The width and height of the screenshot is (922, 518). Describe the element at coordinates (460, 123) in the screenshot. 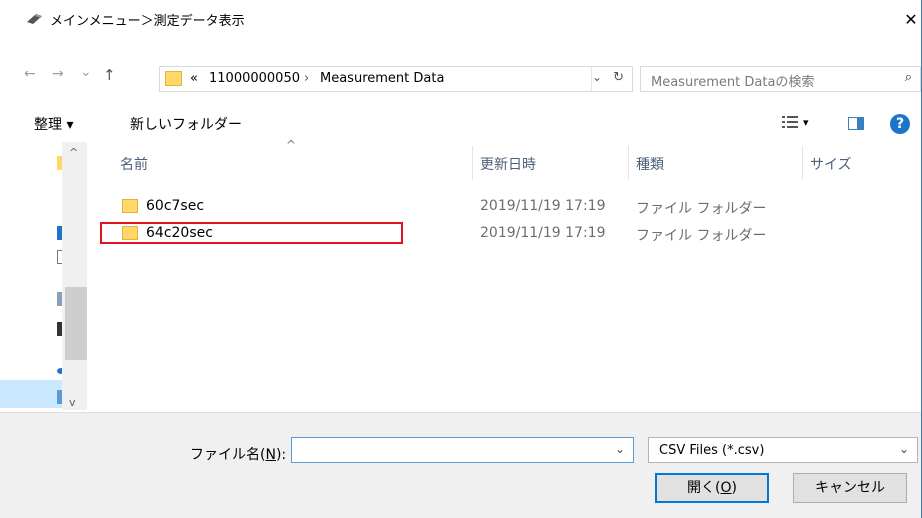

I see `command-bar: 整理 ▾ 新しいフォルダー ▾ ?` at that location.